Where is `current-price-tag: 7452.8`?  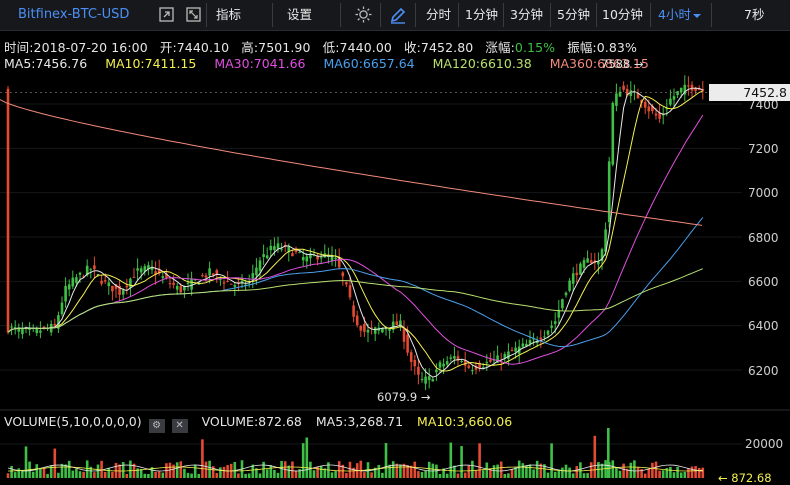 current-price-tag: 7452.8 is located at coordinates (749, 92).